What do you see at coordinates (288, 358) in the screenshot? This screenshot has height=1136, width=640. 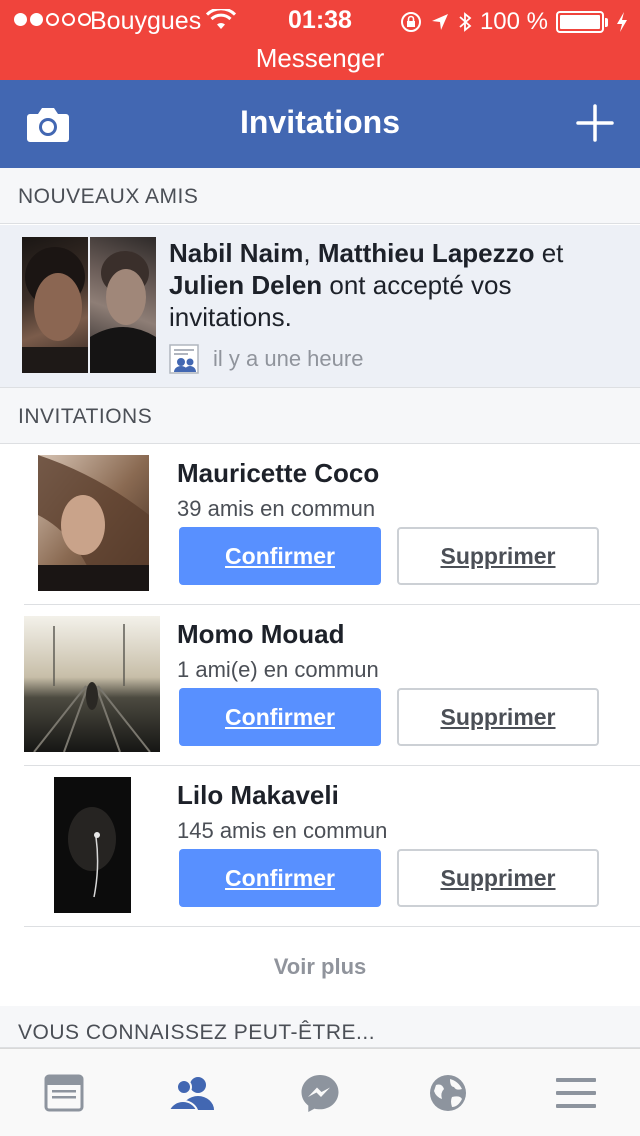 I see `timestamp: il y a une heure` at bounding box center [288, 358].